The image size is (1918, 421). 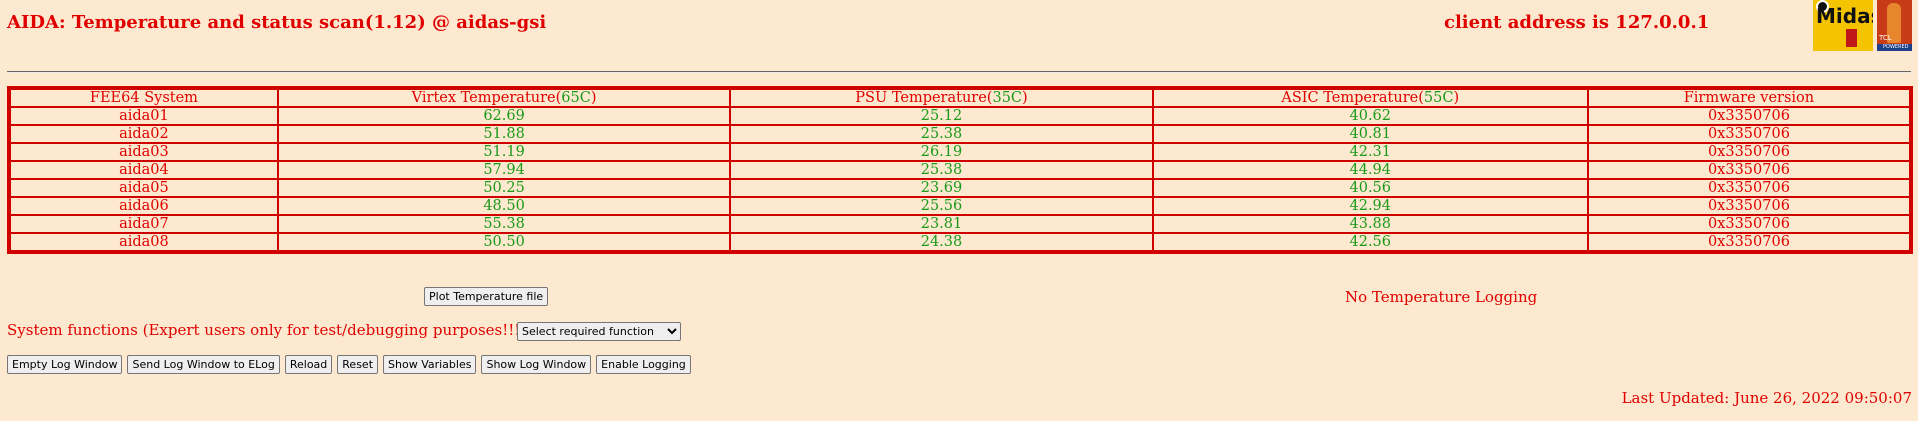 I want to click on enable-logging-button: Enable Logging, so click(x=643, y=364).